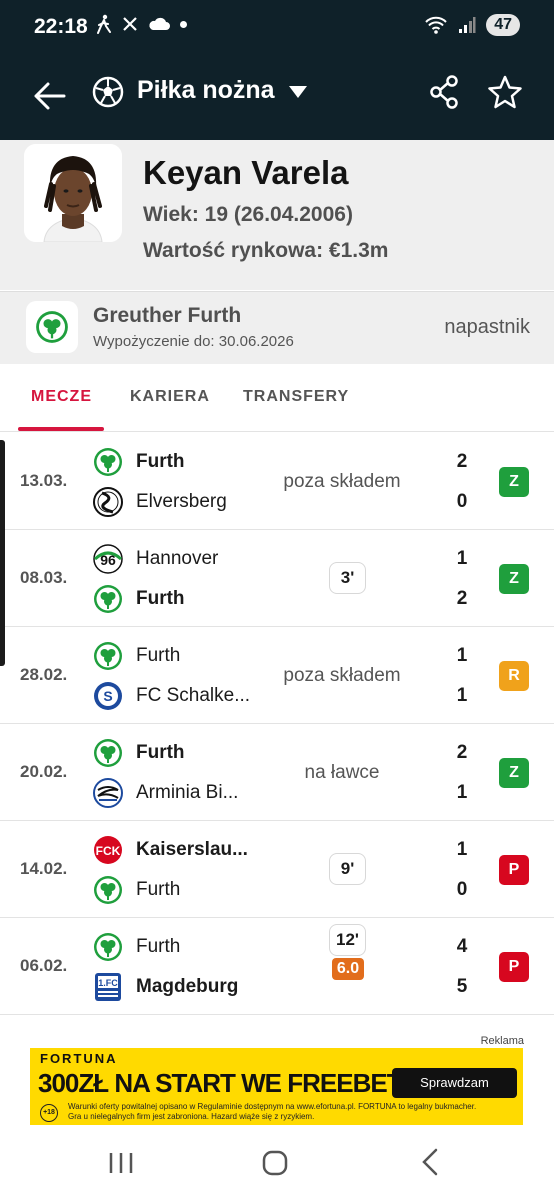  I want to click on match-row: 14.02. FCK Kaiserslau... Furth 1 0 9' P, so click(277, 869).